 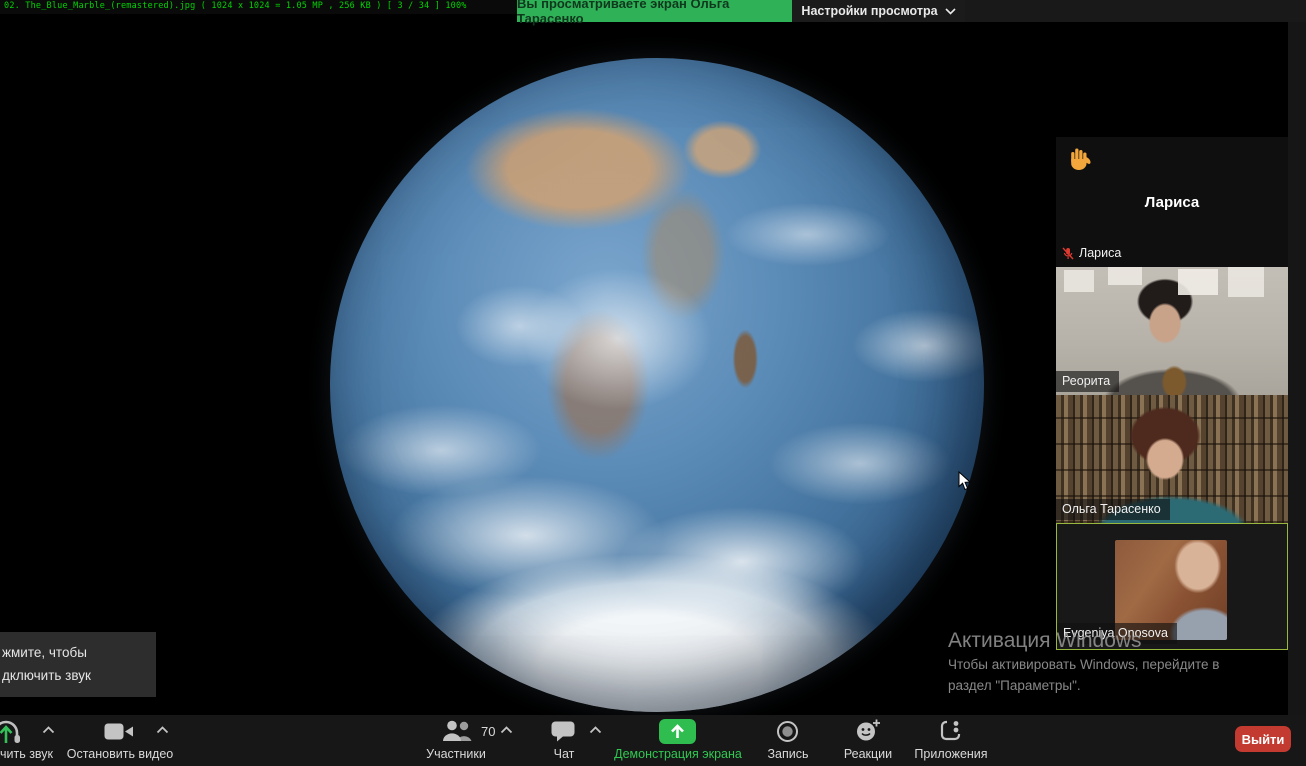 What do you see at coordinates (13, 732) in the screenshot?
I see `join-audio-icon` at bounding box center [13, 732].